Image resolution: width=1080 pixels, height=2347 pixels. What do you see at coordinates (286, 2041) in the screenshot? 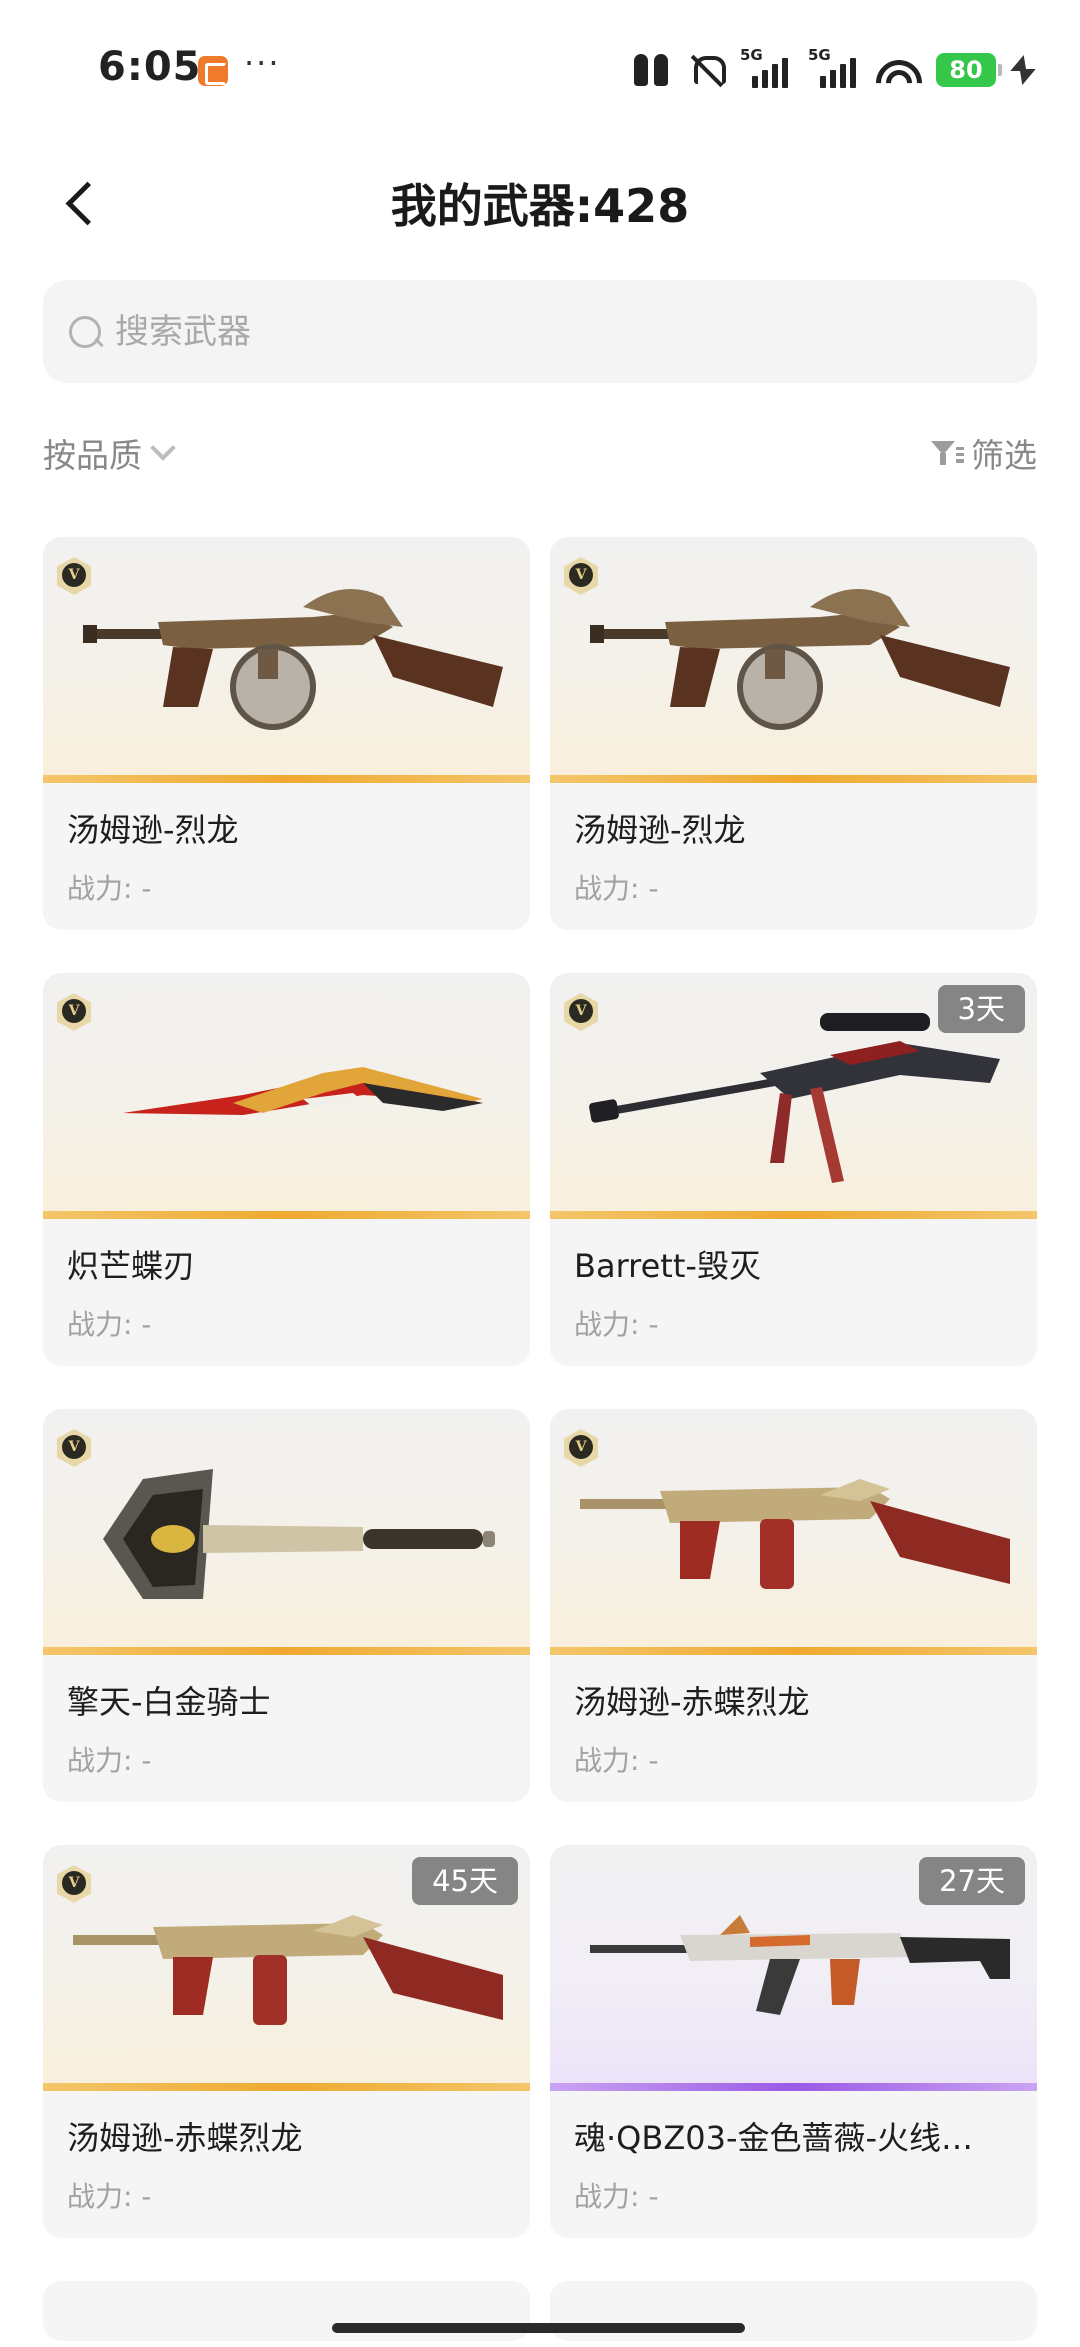
I see `weapon-card: V 45天 汤姆逊-赤蝶烈龙 战力: -` at bounding box center [286, 2041].